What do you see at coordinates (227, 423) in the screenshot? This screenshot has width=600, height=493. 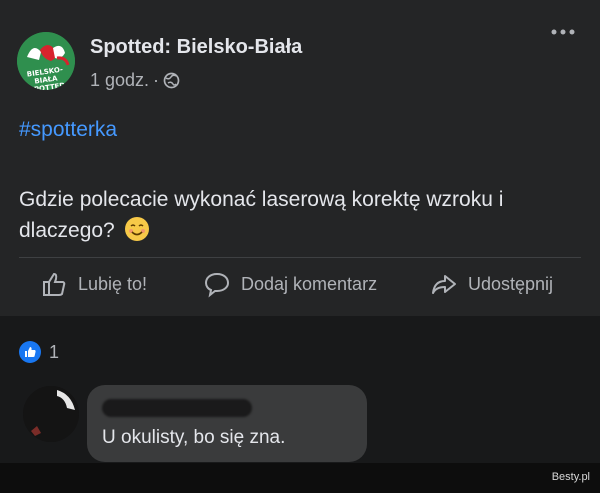 I see `comment-bubble: U okulisty, bo się zna.` at bounding box center [227, 423].